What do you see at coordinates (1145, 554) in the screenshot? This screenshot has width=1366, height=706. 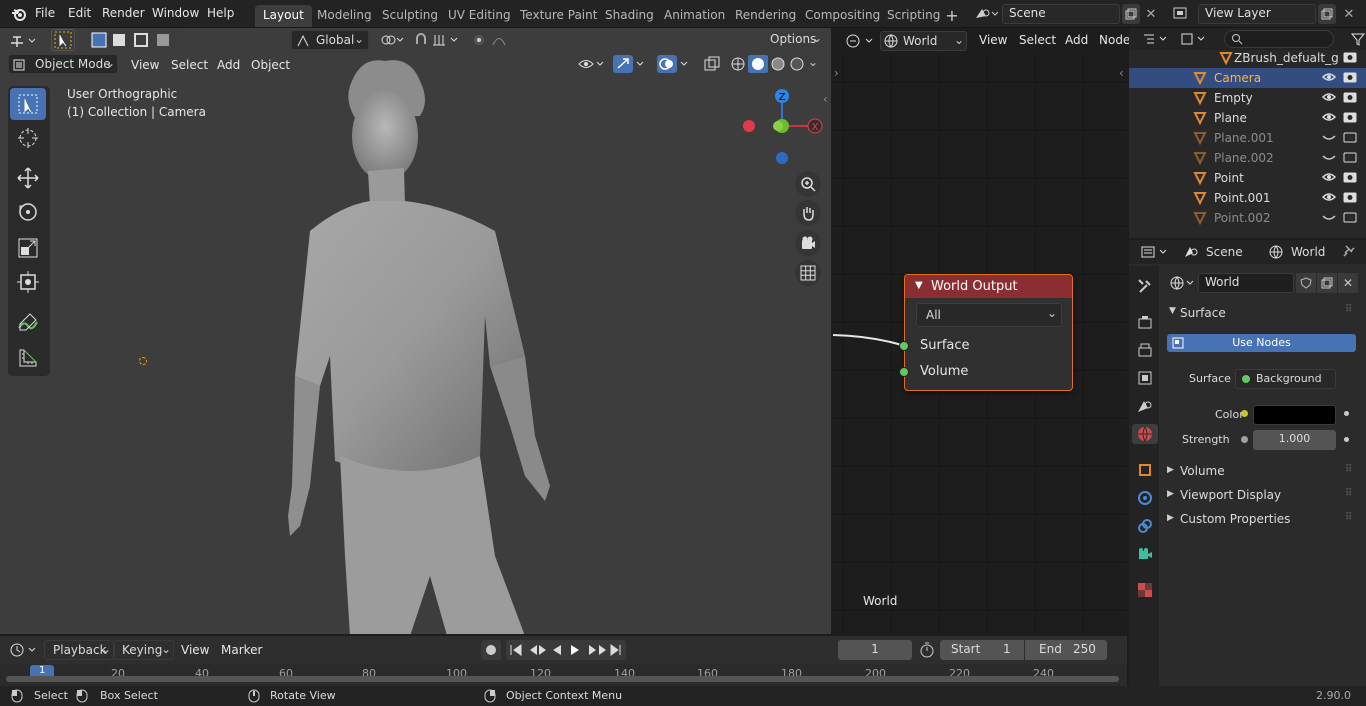 I see `camera-data-tab-icon` at bounding box center [1145, 554].